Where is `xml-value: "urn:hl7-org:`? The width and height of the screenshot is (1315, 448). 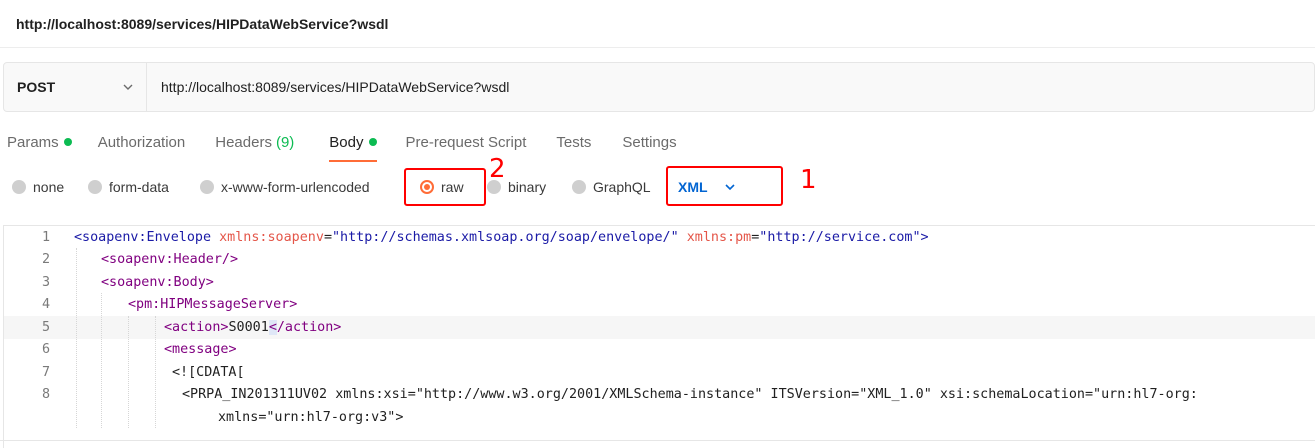
xml-value: "urn:hl7-org: is located at coordinates (1145, 394).